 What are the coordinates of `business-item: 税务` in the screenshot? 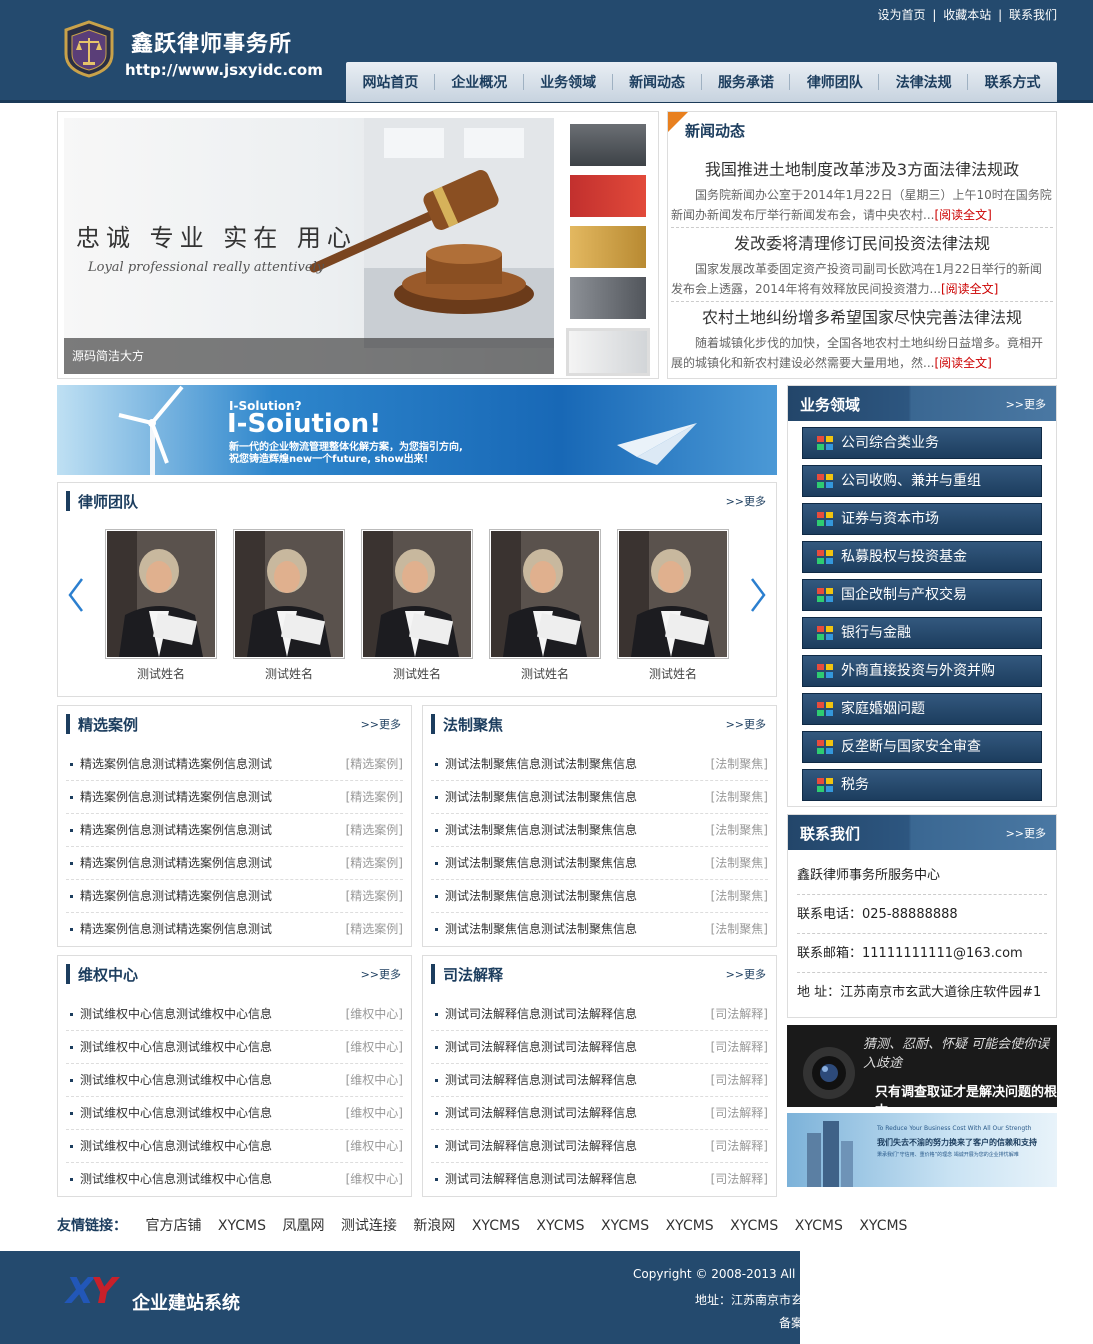 It's located at (922, 785).